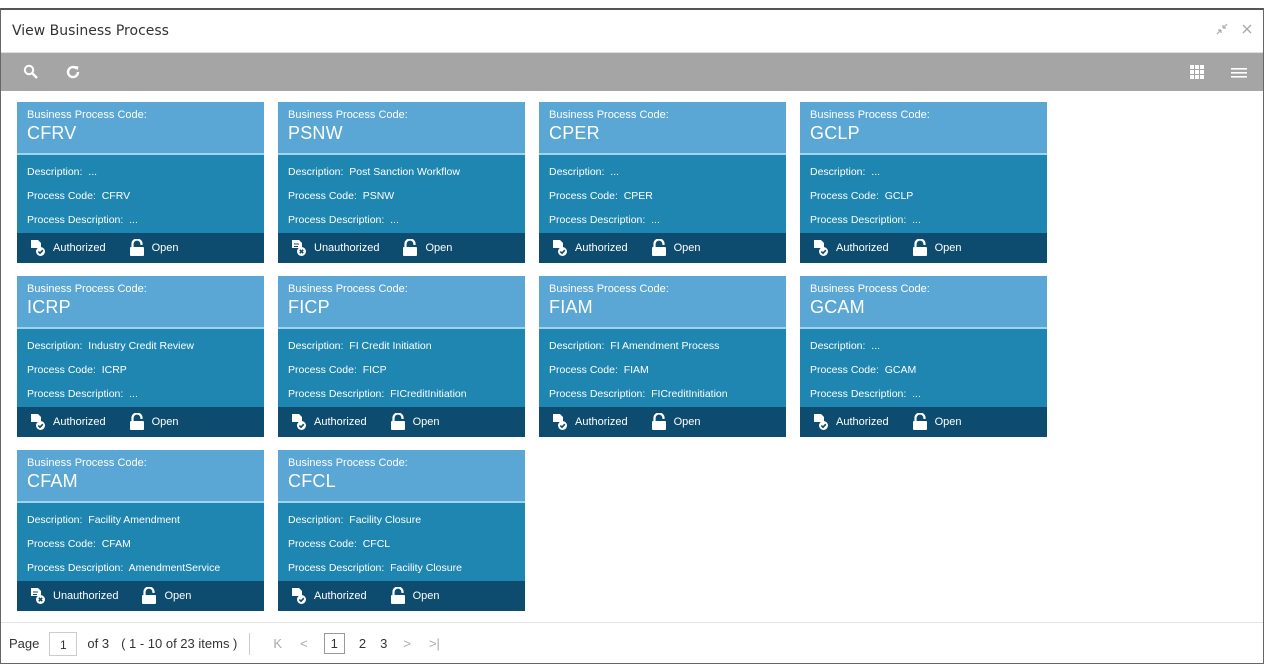 The height and width of the screenshot is (664, 1264). Describe the element at coordinates (426, 568) in the screenshot. I see `process-description-value: Facility Closure` at that location.